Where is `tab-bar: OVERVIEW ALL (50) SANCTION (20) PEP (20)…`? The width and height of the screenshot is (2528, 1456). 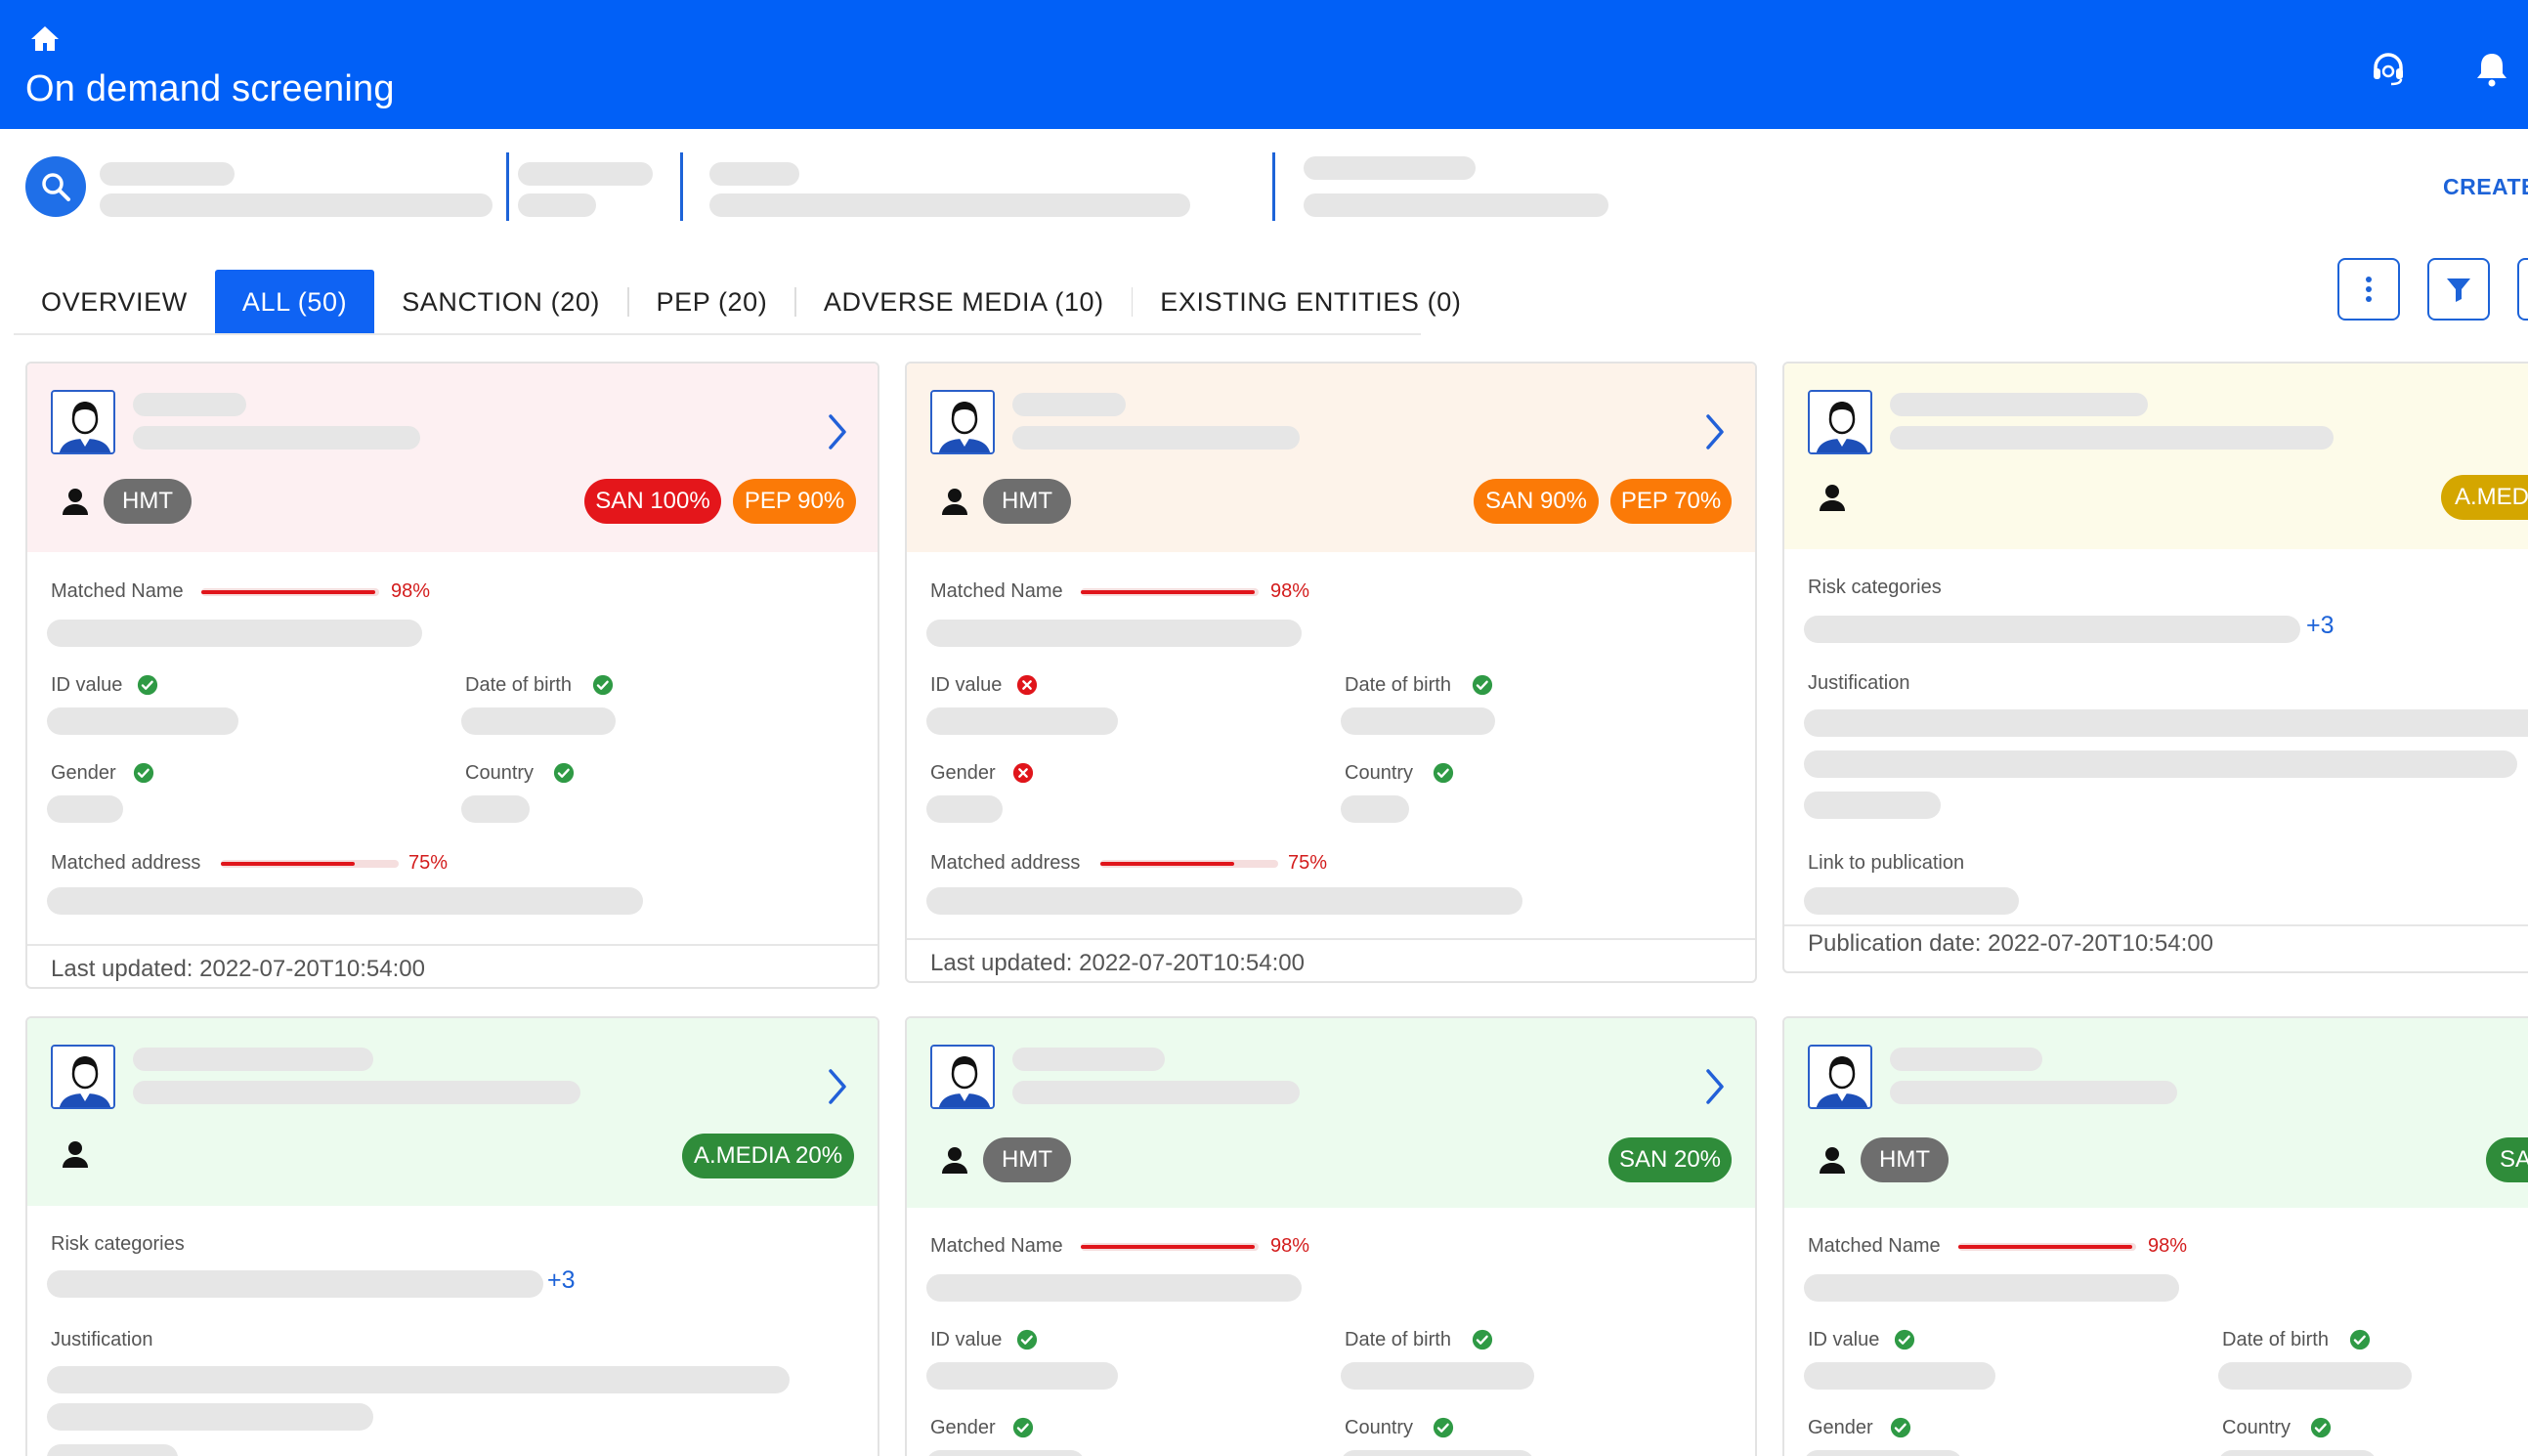 tab-bar: OVERVIEW ALL (50) SANCTION (20) PEP (20)… is located at coordinates (751, 302).